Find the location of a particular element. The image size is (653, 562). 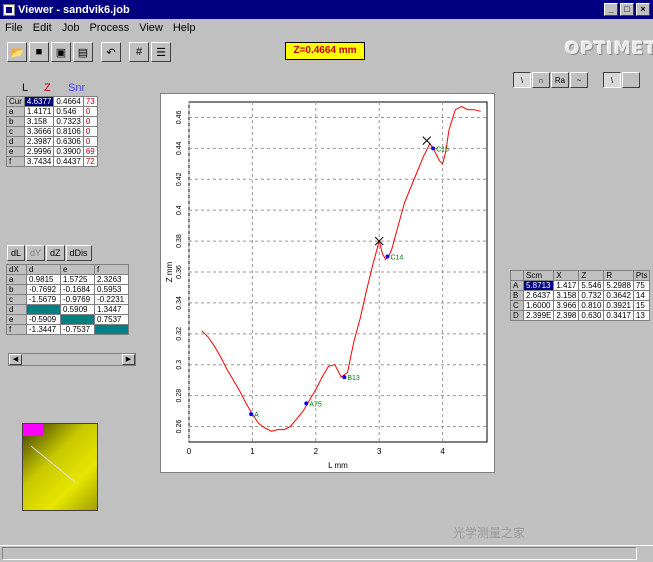

marker-label: C14 is located at coordinates (396, 258).